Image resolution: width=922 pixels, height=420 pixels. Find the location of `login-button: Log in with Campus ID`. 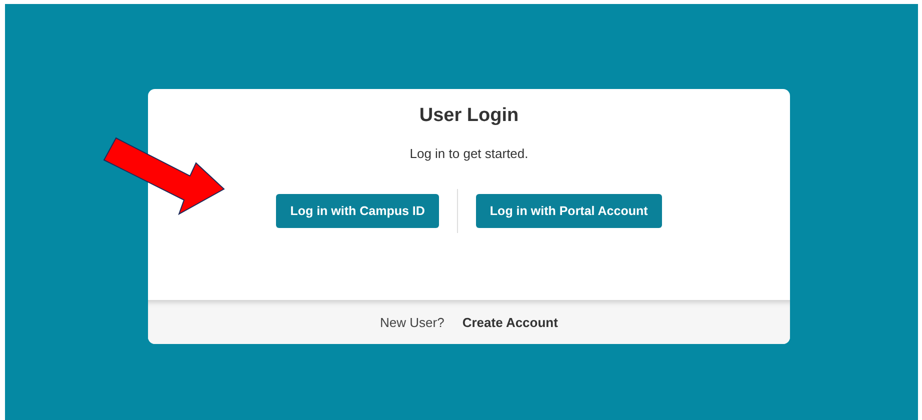

login-button: Log in with Campus ID is located at coordinates (357, 211).